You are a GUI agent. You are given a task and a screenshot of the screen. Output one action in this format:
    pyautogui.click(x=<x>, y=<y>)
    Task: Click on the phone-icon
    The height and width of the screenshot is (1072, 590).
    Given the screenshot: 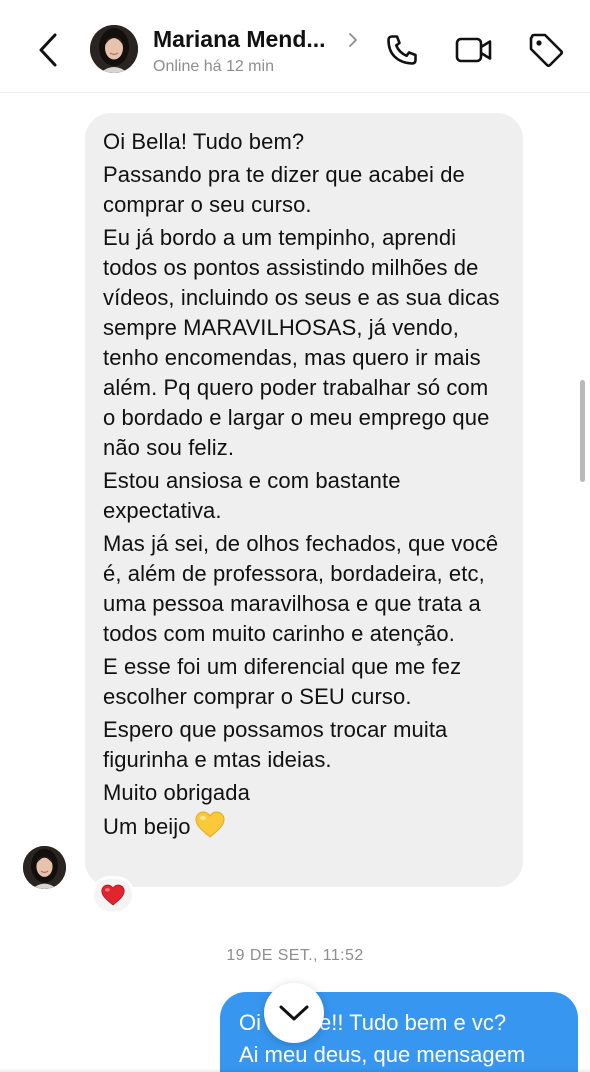 What is the action you would take?
    pyautogui.click(x=402, y=50)
    